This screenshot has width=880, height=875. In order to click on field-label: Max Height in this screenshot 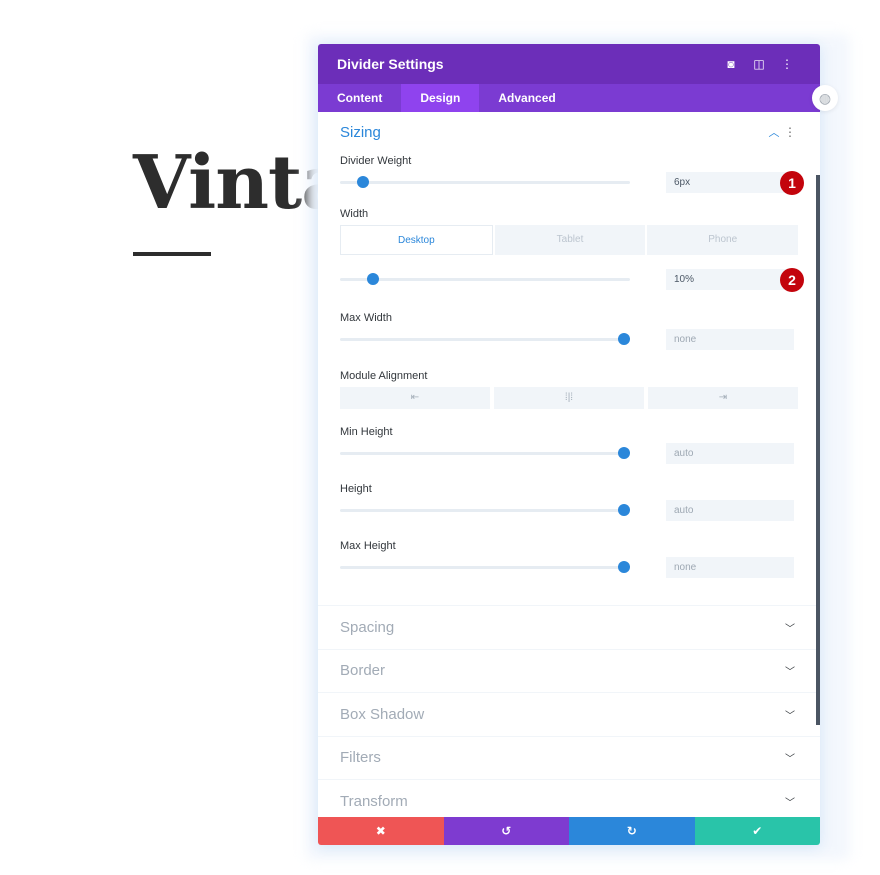, I will do `click(368, 546)`.